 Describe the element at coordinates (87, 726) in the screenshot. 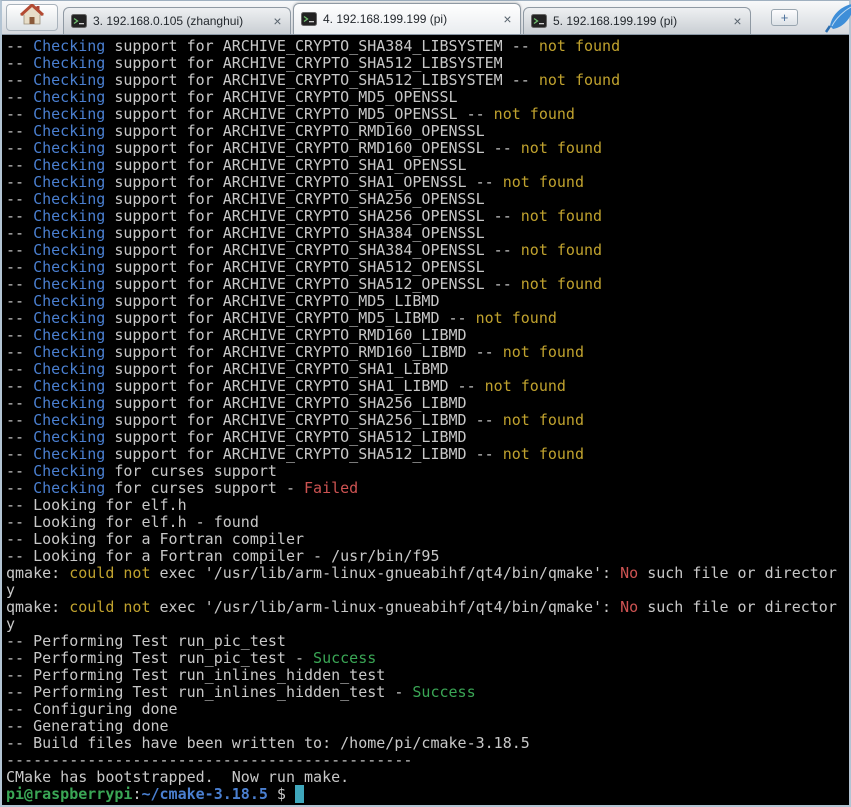

I see `terminal-line: -- Generating done` at that location.